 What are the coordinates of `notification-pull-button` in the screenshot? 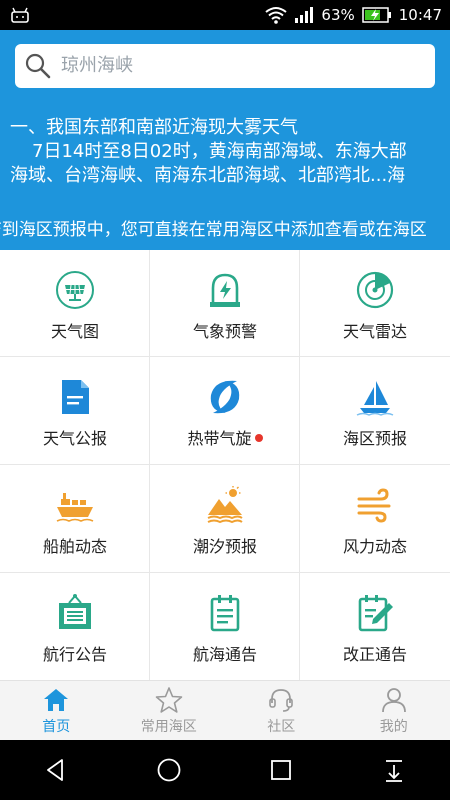 It's located at (394, 770).